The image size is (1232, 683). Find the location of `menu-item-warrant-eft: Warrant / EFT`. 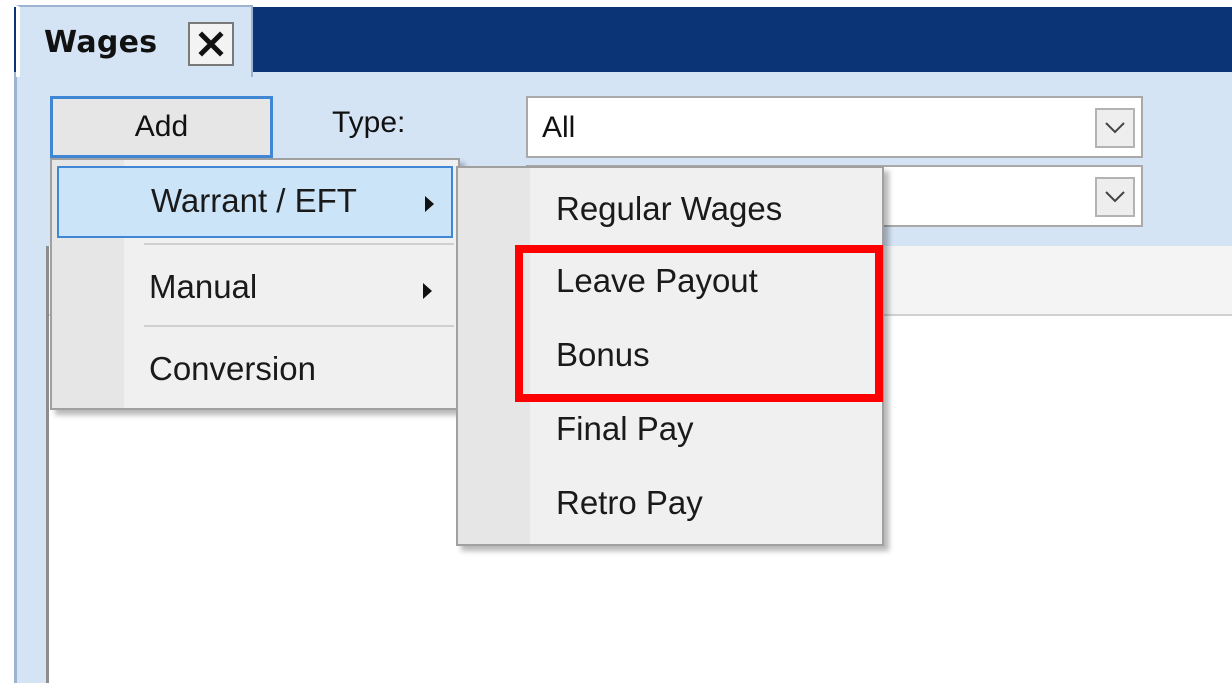

menu-item-warrant-eft: Warrant / EFT is located at coordinates (255, 202).